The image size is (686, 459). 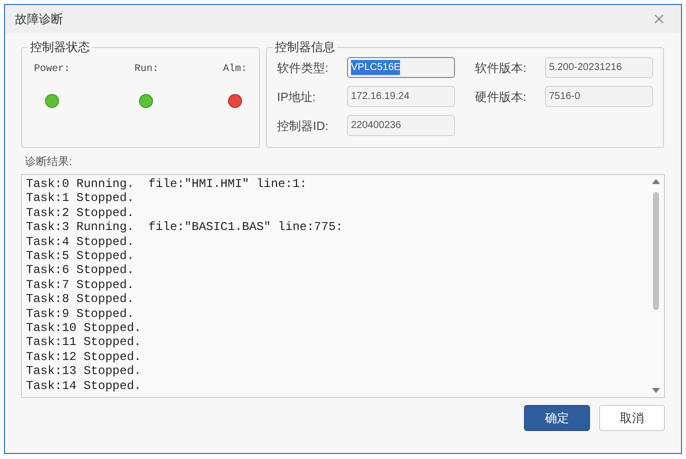 I want to click on readonly-field: 172.16.19.24, so click(x=401, y=96).